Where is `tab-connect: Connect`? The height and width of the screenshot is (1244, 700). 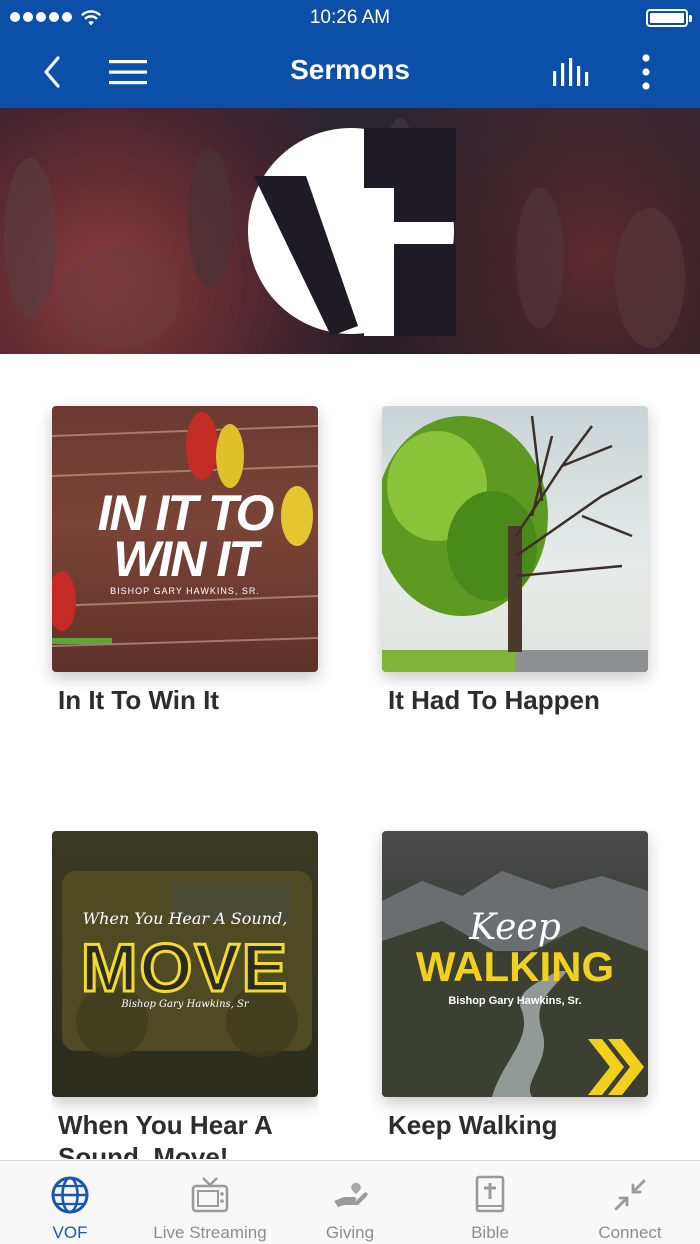
tab-connect: Connect is located at coordinates (630, 1202).